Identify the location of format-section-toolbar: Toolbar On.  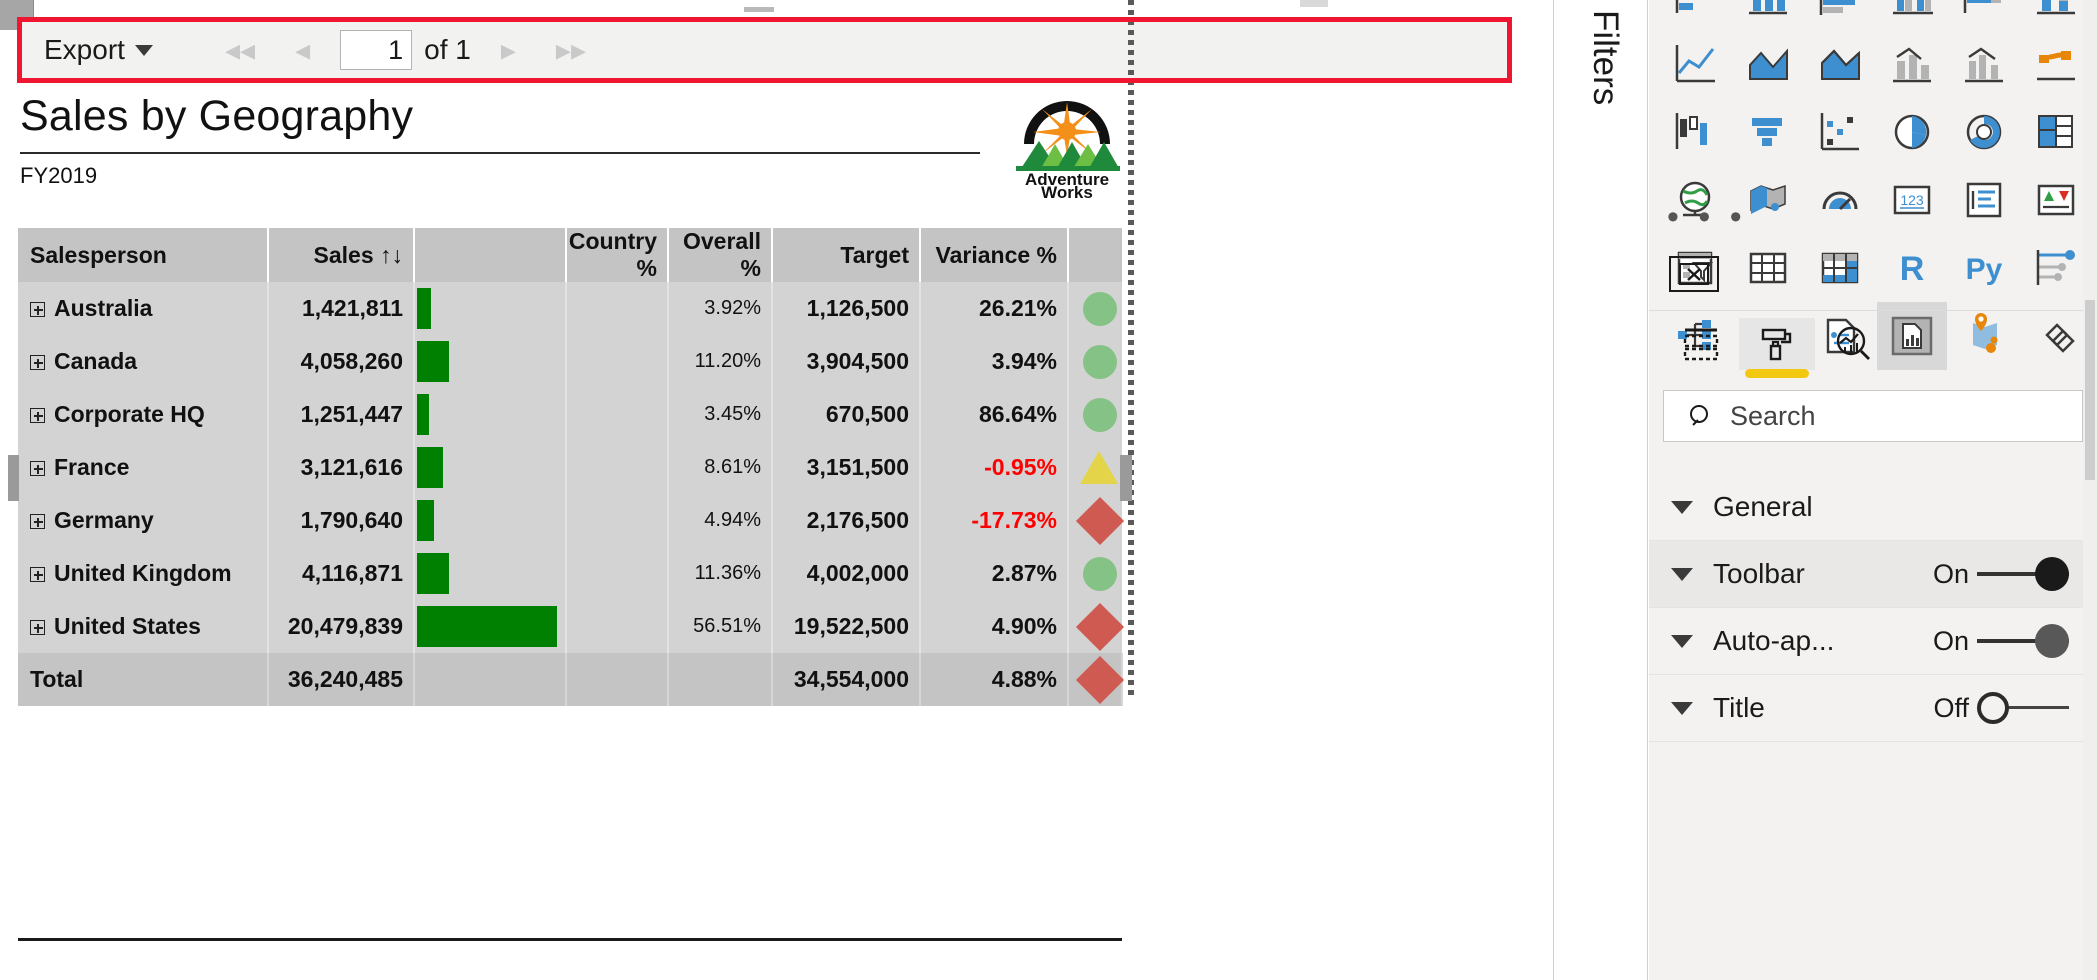
(1873, 574).